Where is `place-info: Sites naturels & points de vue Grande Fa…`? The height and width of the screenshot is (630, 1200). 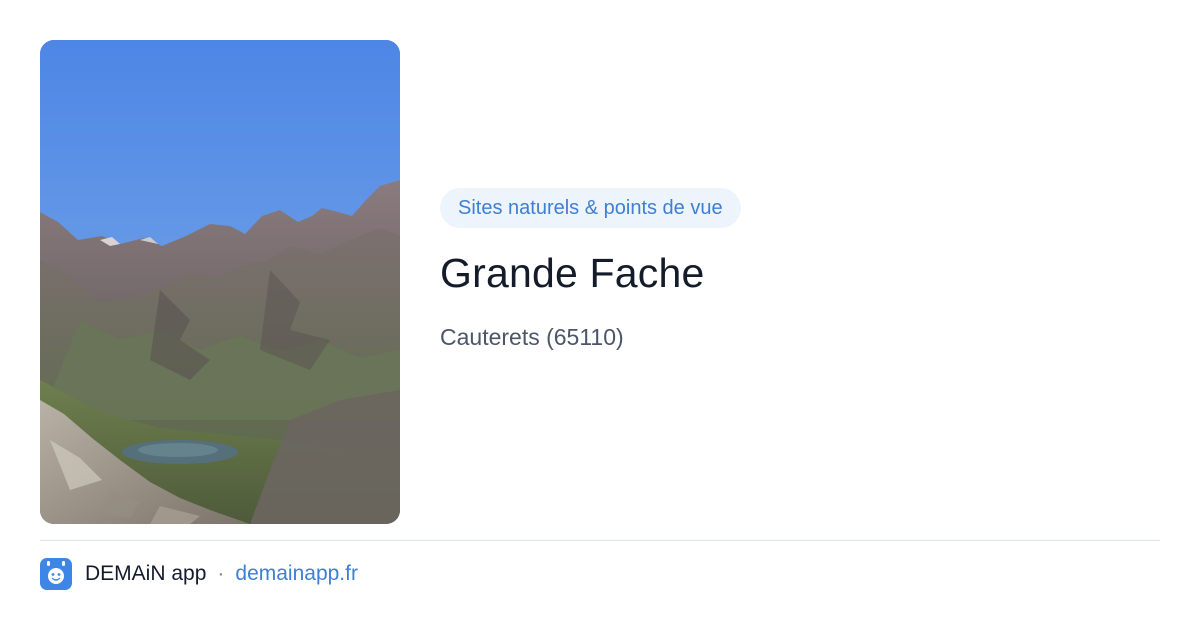 place-info: Sites naturels & points de vue Grande Fa… is located at coordinates (590, 270).